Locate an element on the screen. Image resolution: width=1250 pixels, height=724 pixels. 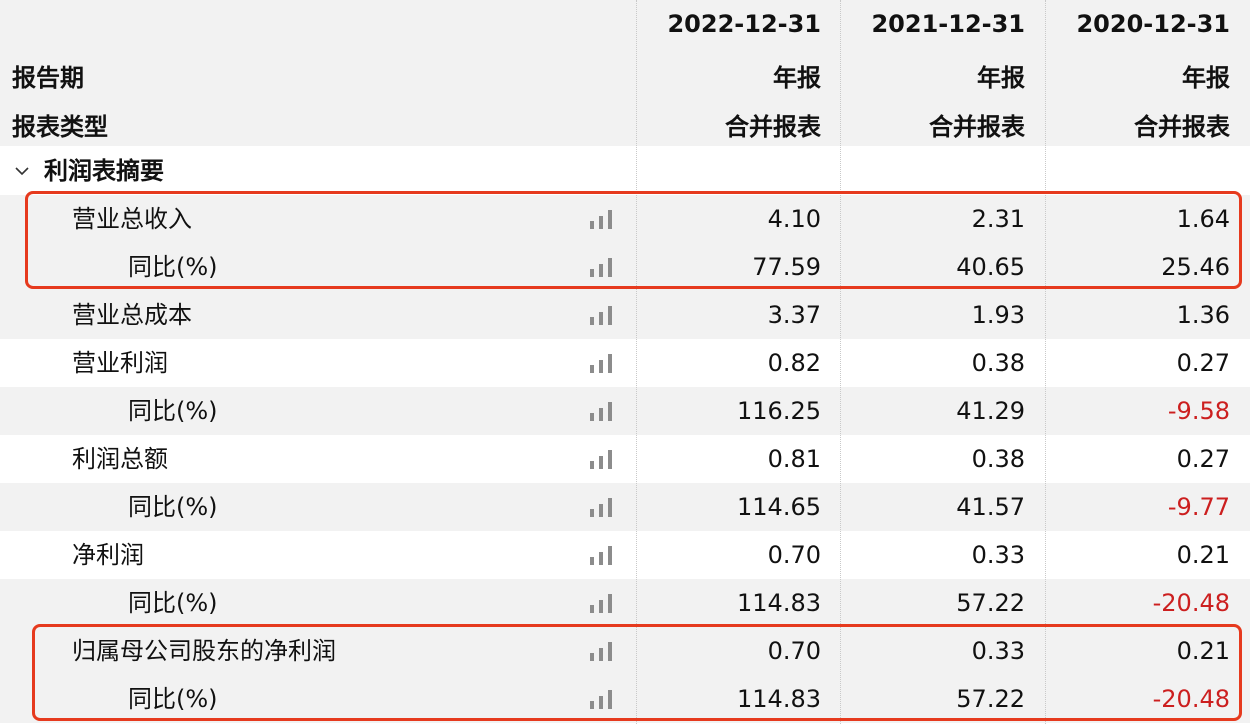
table-row: 营业总收入 4.10 2.31 1.64 is located at coordinates (625, 219).